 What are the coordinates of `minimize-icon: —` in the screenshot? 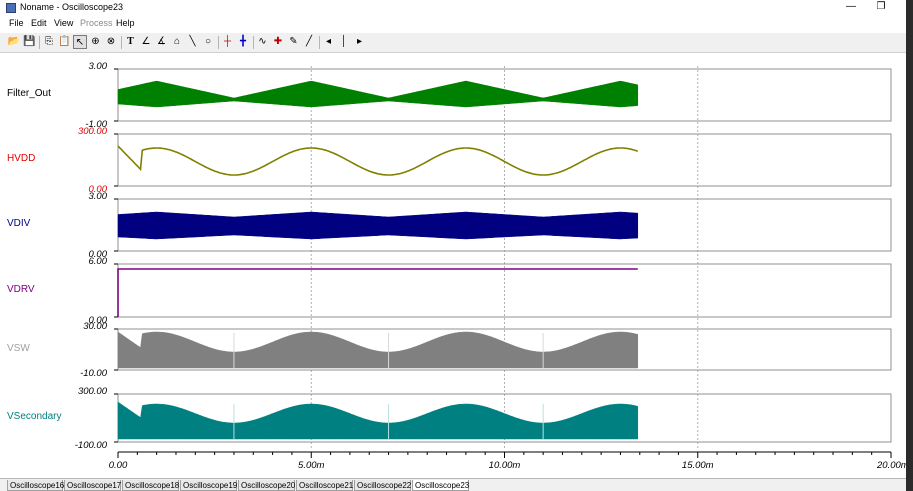 It's located at (851, 8).